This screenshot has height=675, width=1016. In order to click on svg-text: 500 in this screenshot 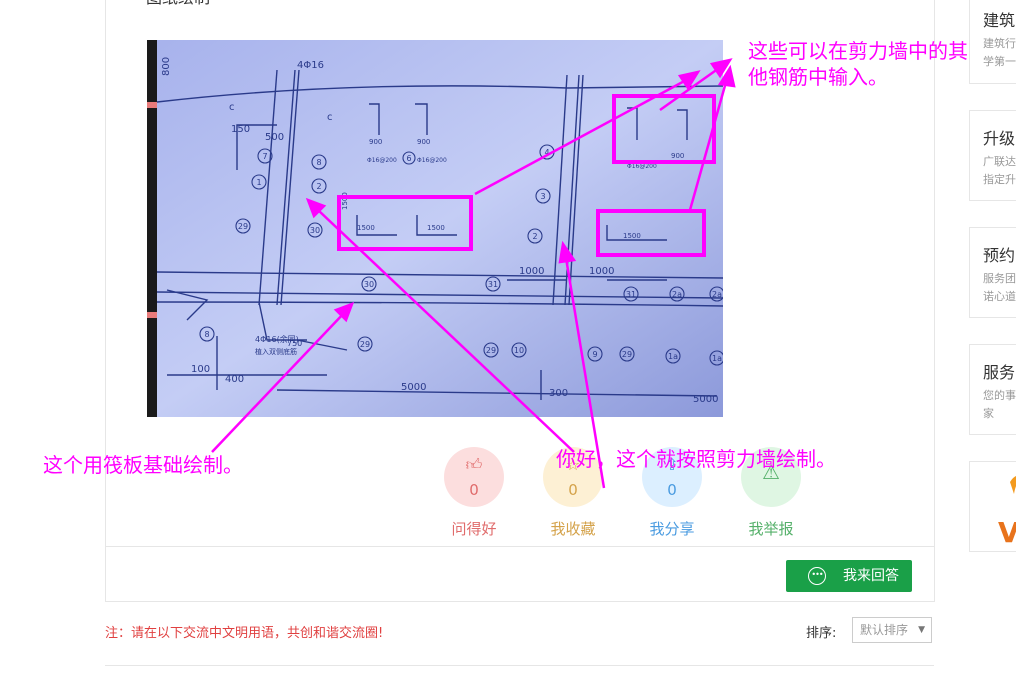, I will do `click(274, 137)`.